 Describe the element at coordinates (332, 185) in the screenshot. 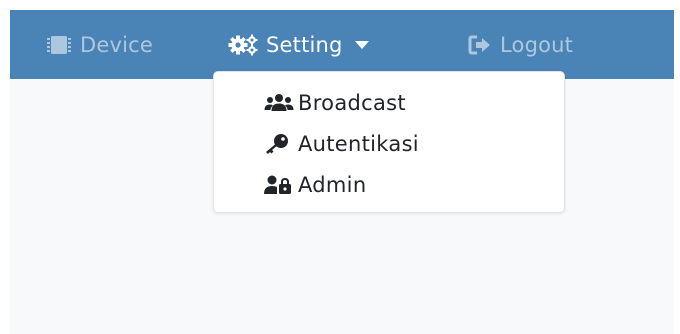

I see `dropdown-item-admin-label: Admin` at that location.